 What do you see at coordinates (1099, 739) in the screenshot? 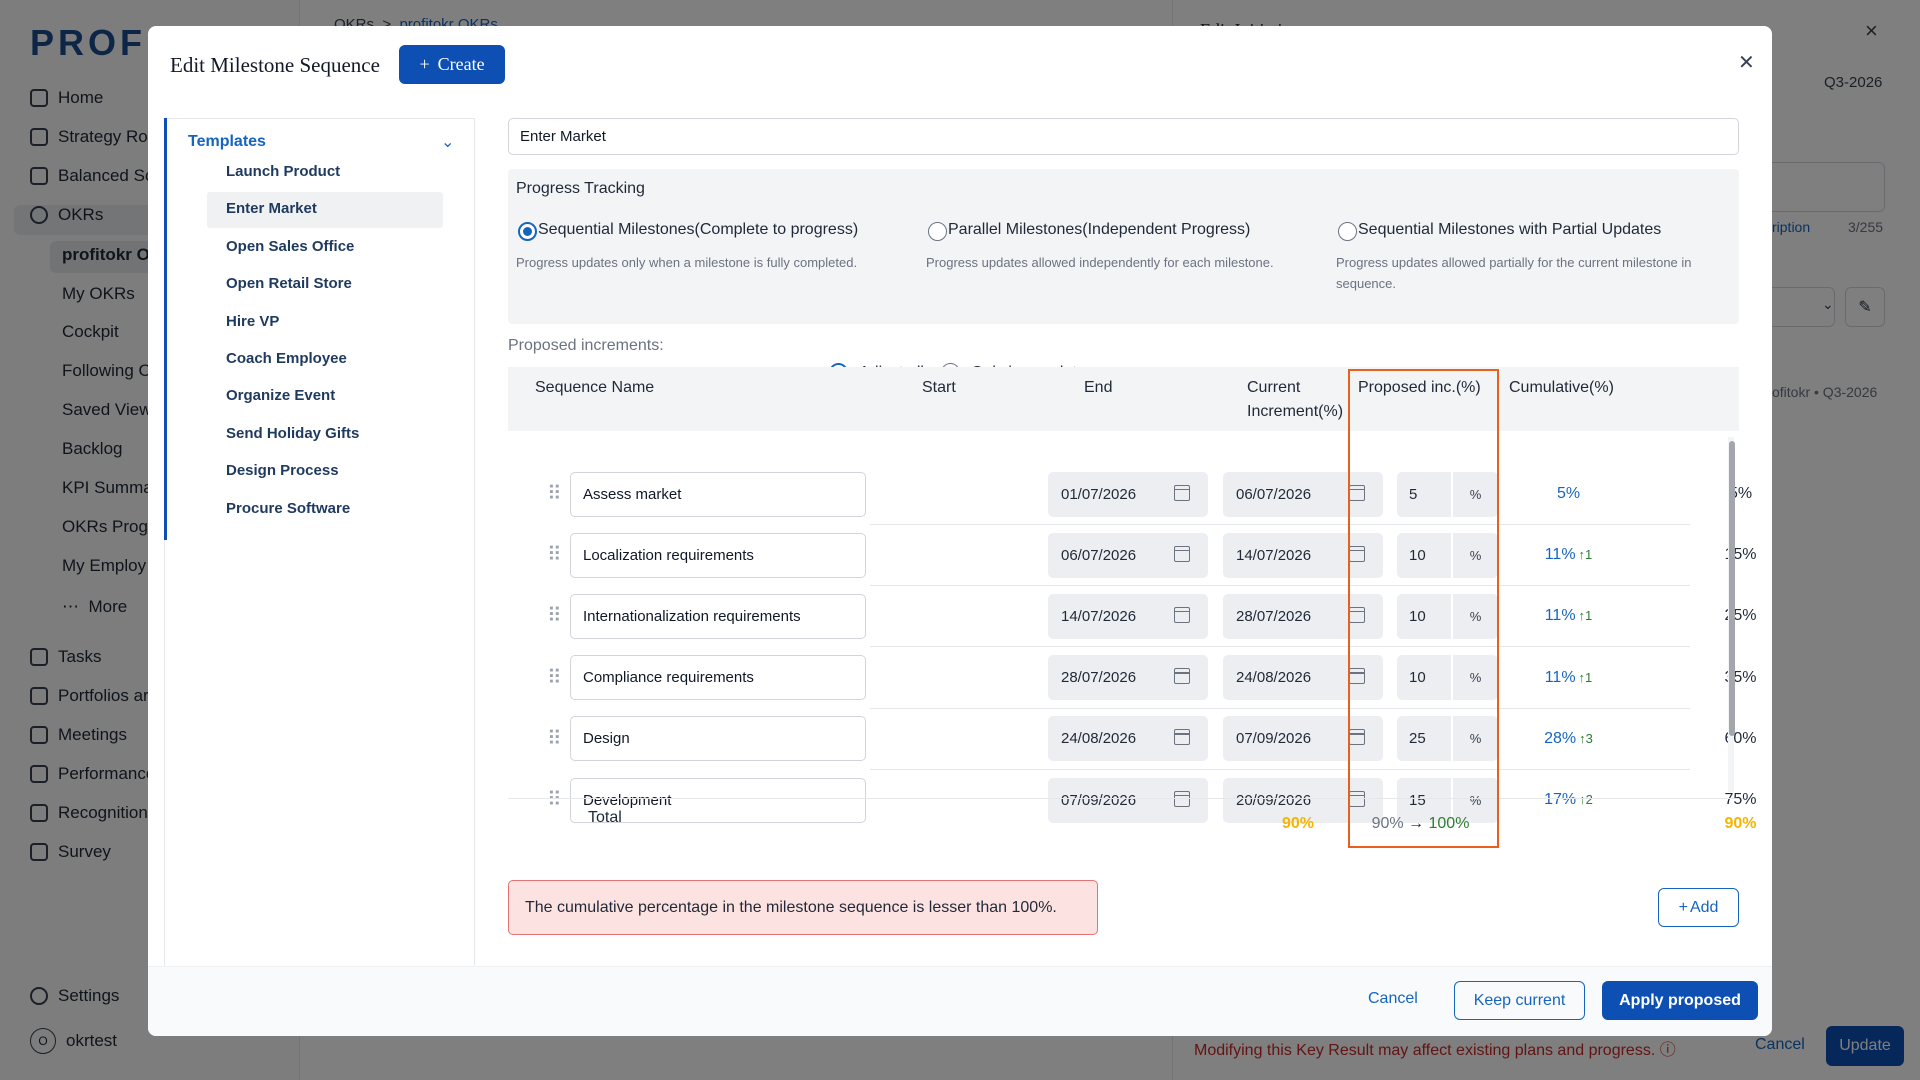
I see `start-date-value: 24/08/2026` at bounding box center [1099, 739].